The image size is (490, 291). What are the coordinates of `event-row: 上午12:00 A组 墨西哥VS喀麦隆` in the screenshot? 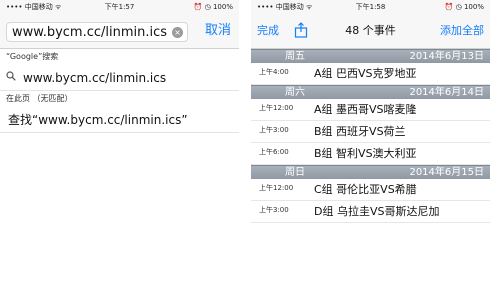 It's located at (370, 110).